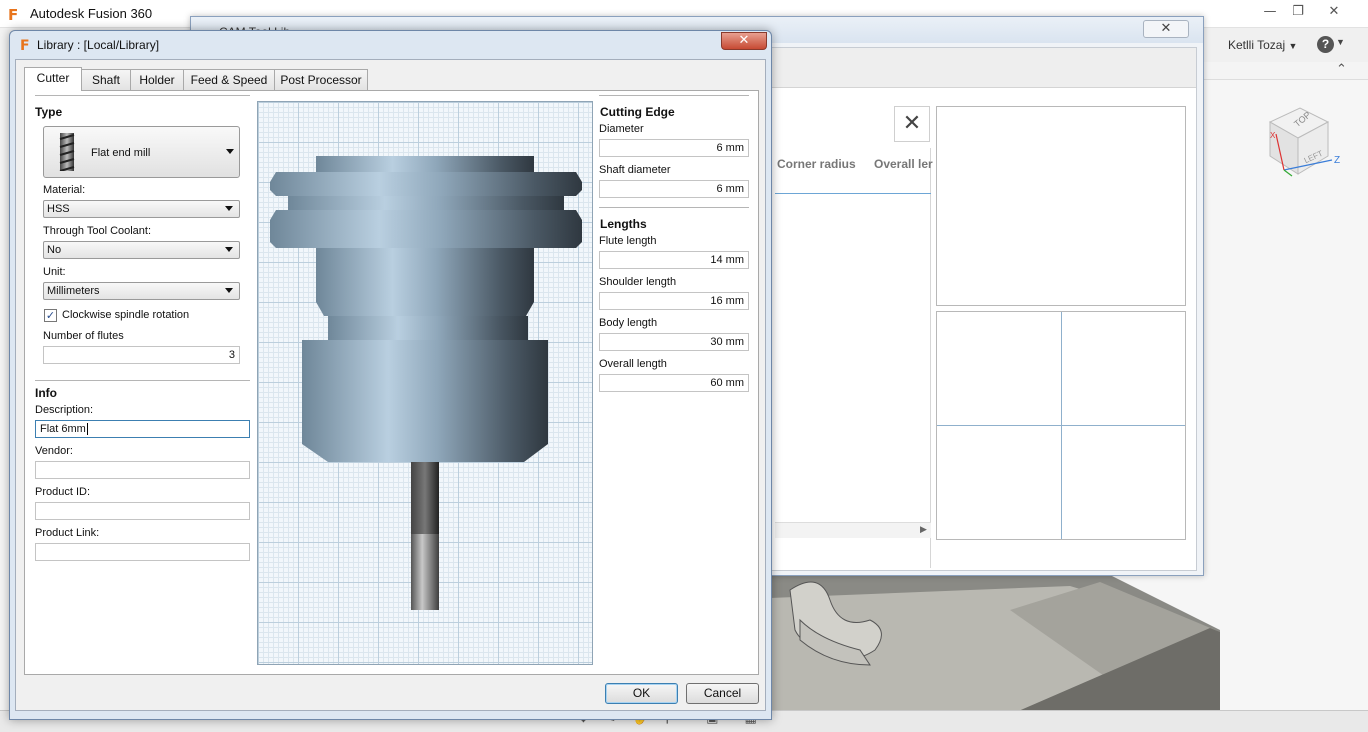  What do you see at coordinates (621, 129) in the screenshot?
I see `diameter-label: Diameter` at bounding box center [621, 129].